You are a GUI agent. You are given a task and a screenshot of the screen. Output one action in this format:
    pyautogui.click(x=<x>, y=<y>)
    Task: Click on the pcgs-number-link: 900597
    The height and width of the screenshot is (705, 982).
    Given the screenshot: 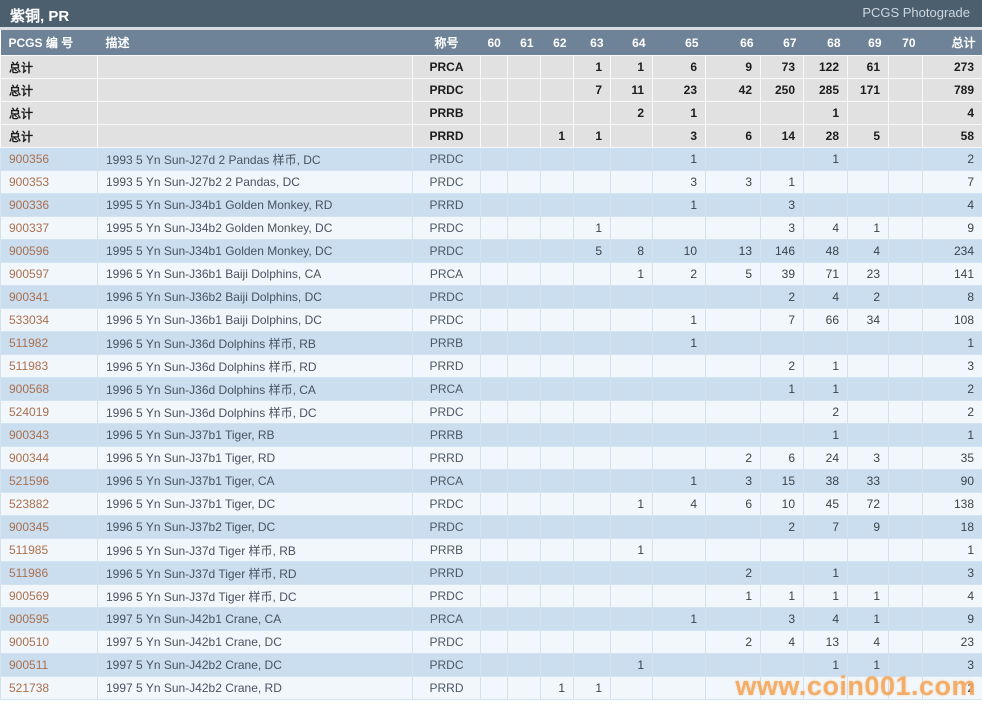 What is the action you would take?
    pyautogui.click(x=49, y=274)
    